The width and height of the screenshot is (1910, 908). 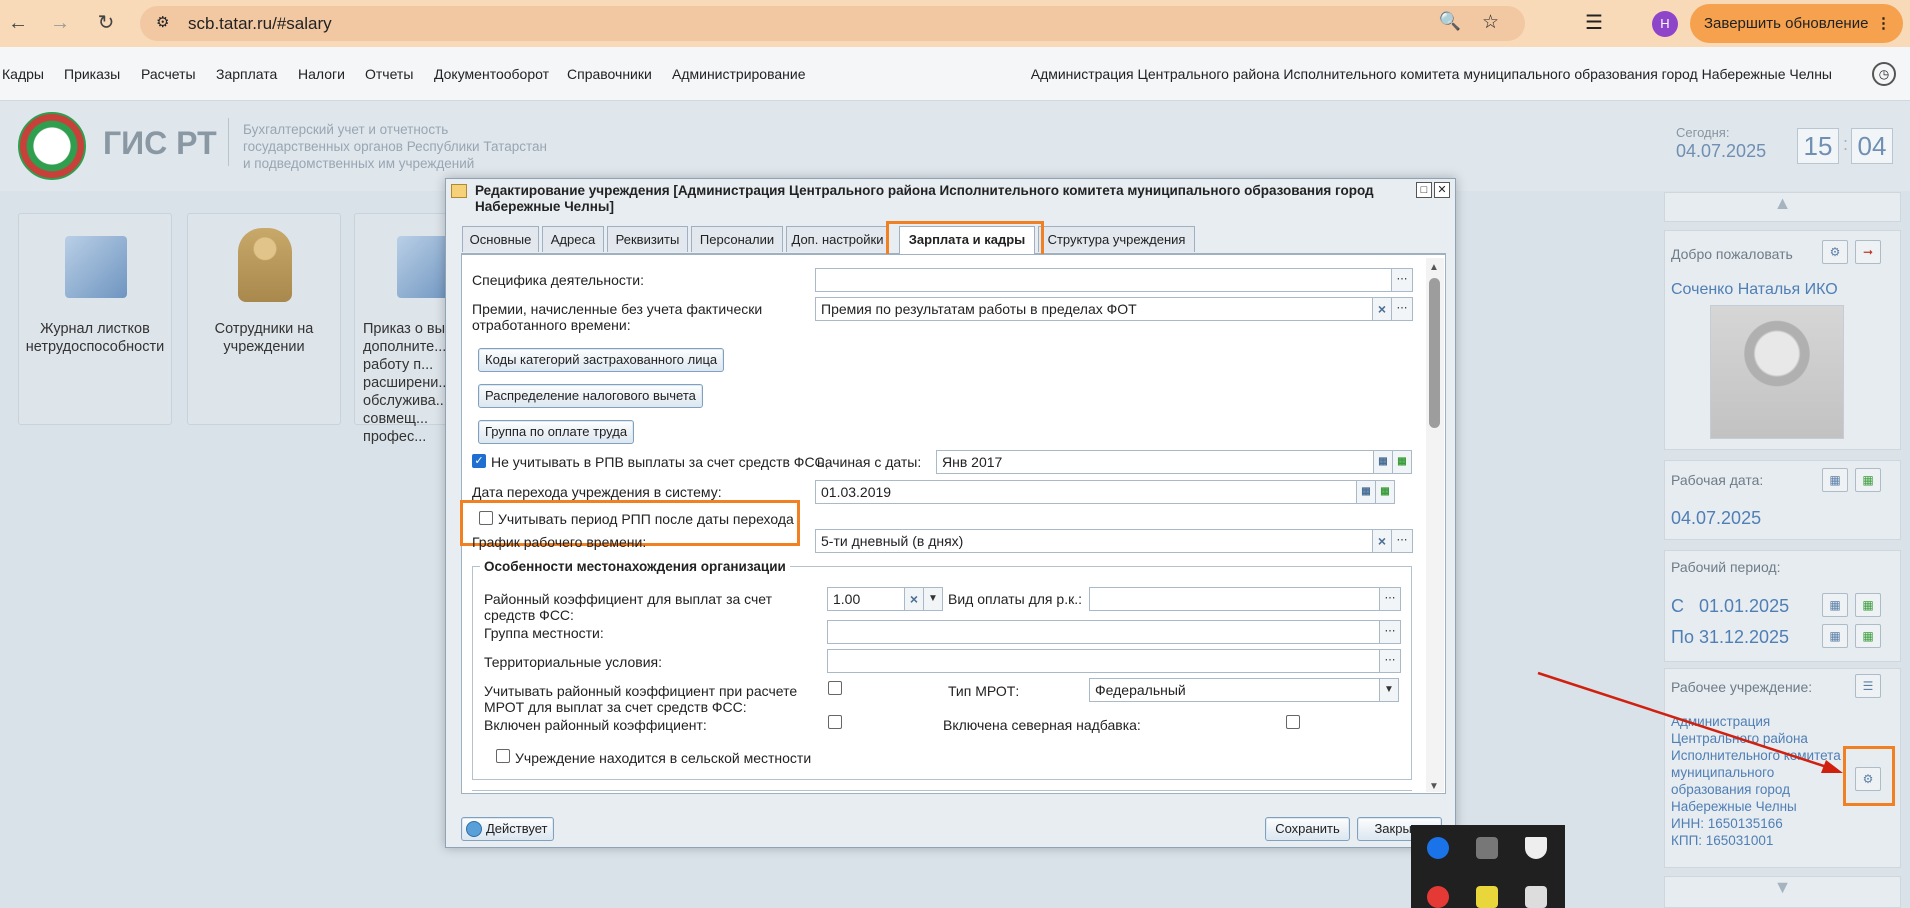 I want to click on bonus-clear-icon: ×, so click(x=1382, y=309).